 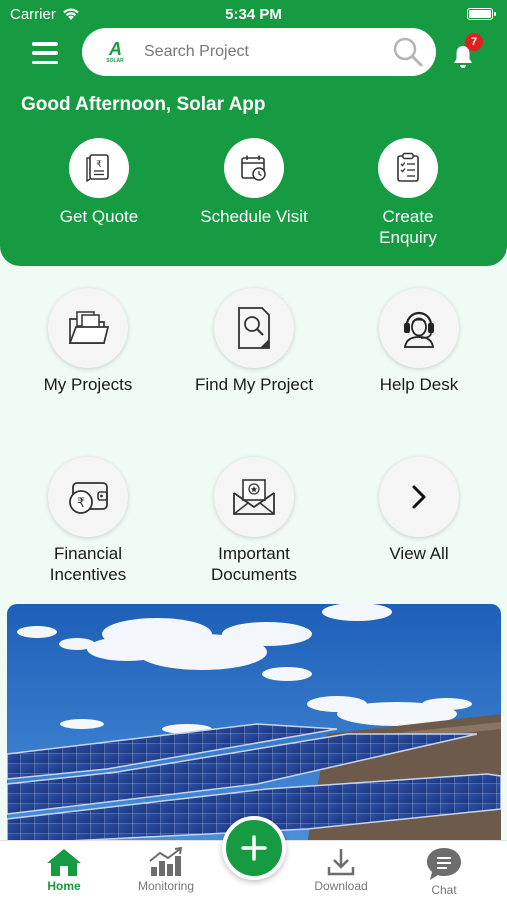 What do you see at coordinates (419, 497) in the screenshot?
I see `chevron-right-icon` at bounding box center [419, 497].